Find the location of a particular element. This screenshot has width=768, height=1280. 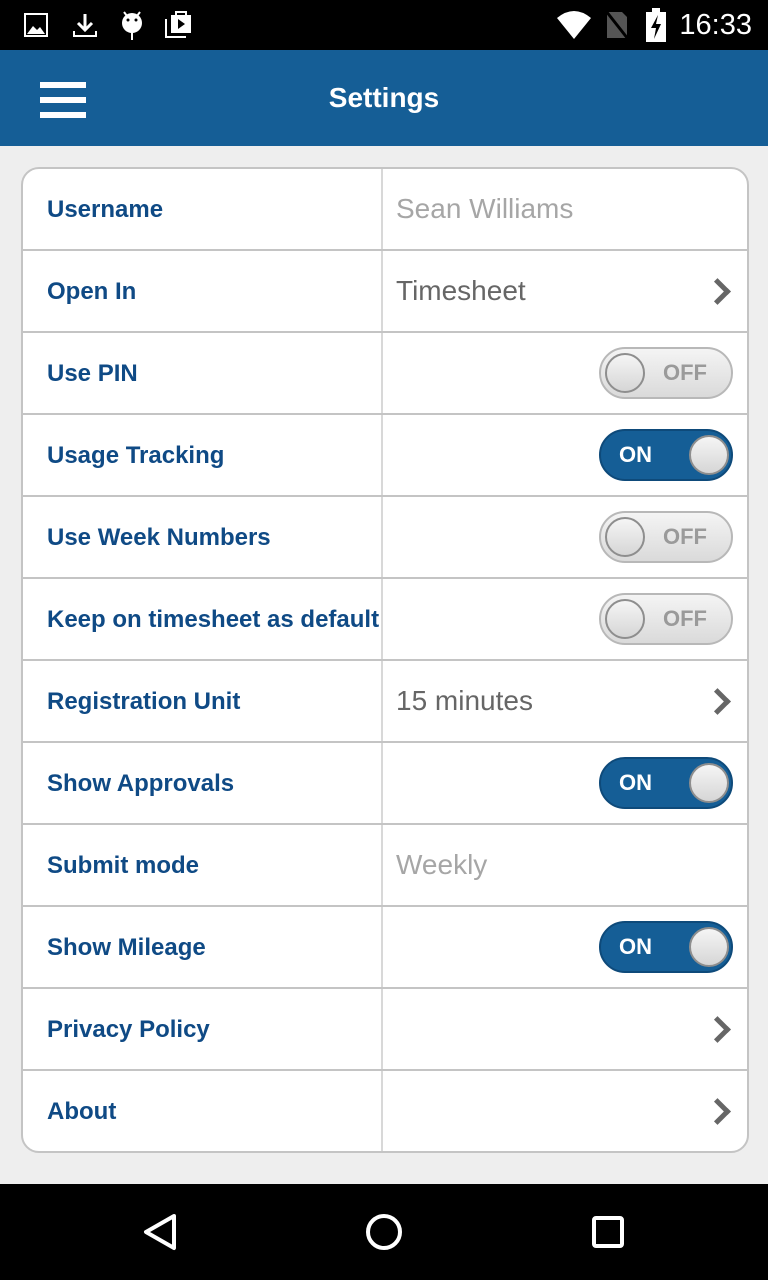

setting-value: Sean Williams is located at coordinates (485, 208).